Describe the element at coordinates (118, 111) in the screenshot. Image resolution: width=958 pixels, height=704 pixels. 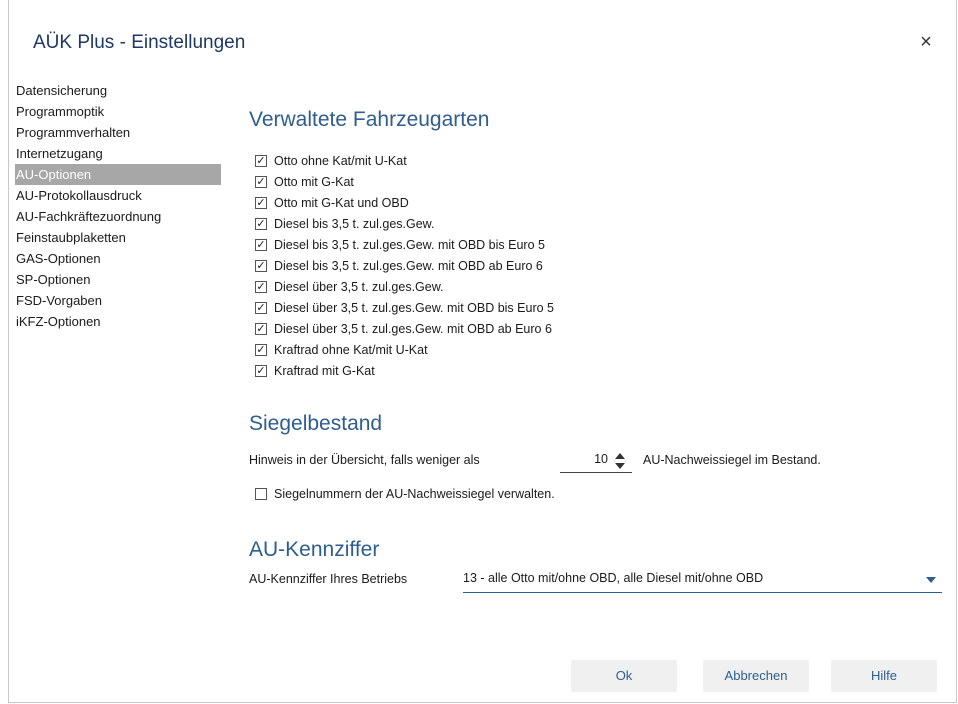
I see `sidebar-item: Programmoptik` at that location.